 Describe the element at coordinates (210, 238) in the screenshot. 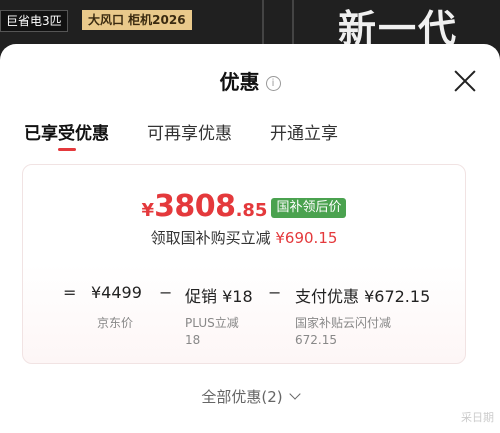

I see `subsidy-label: 领取国补购买立减` at that location.